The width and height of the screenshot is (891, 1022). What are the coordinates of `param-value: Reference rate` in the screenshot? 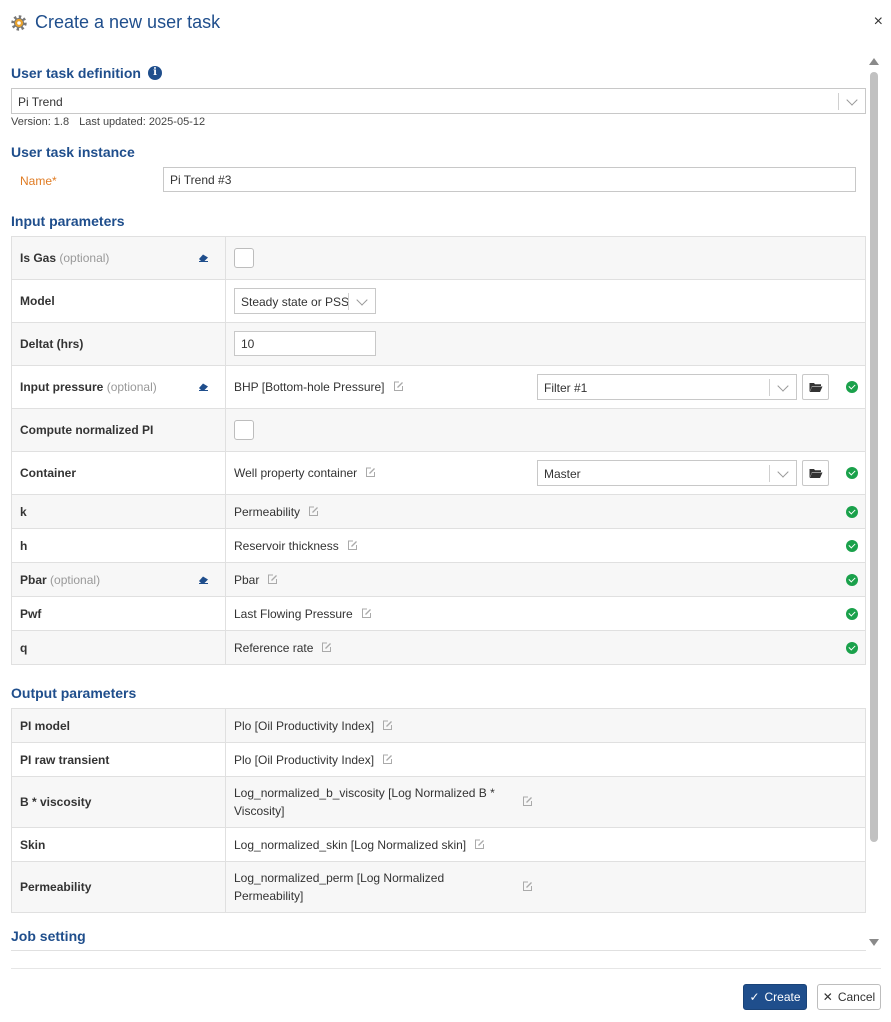 It's located at (545, 647).